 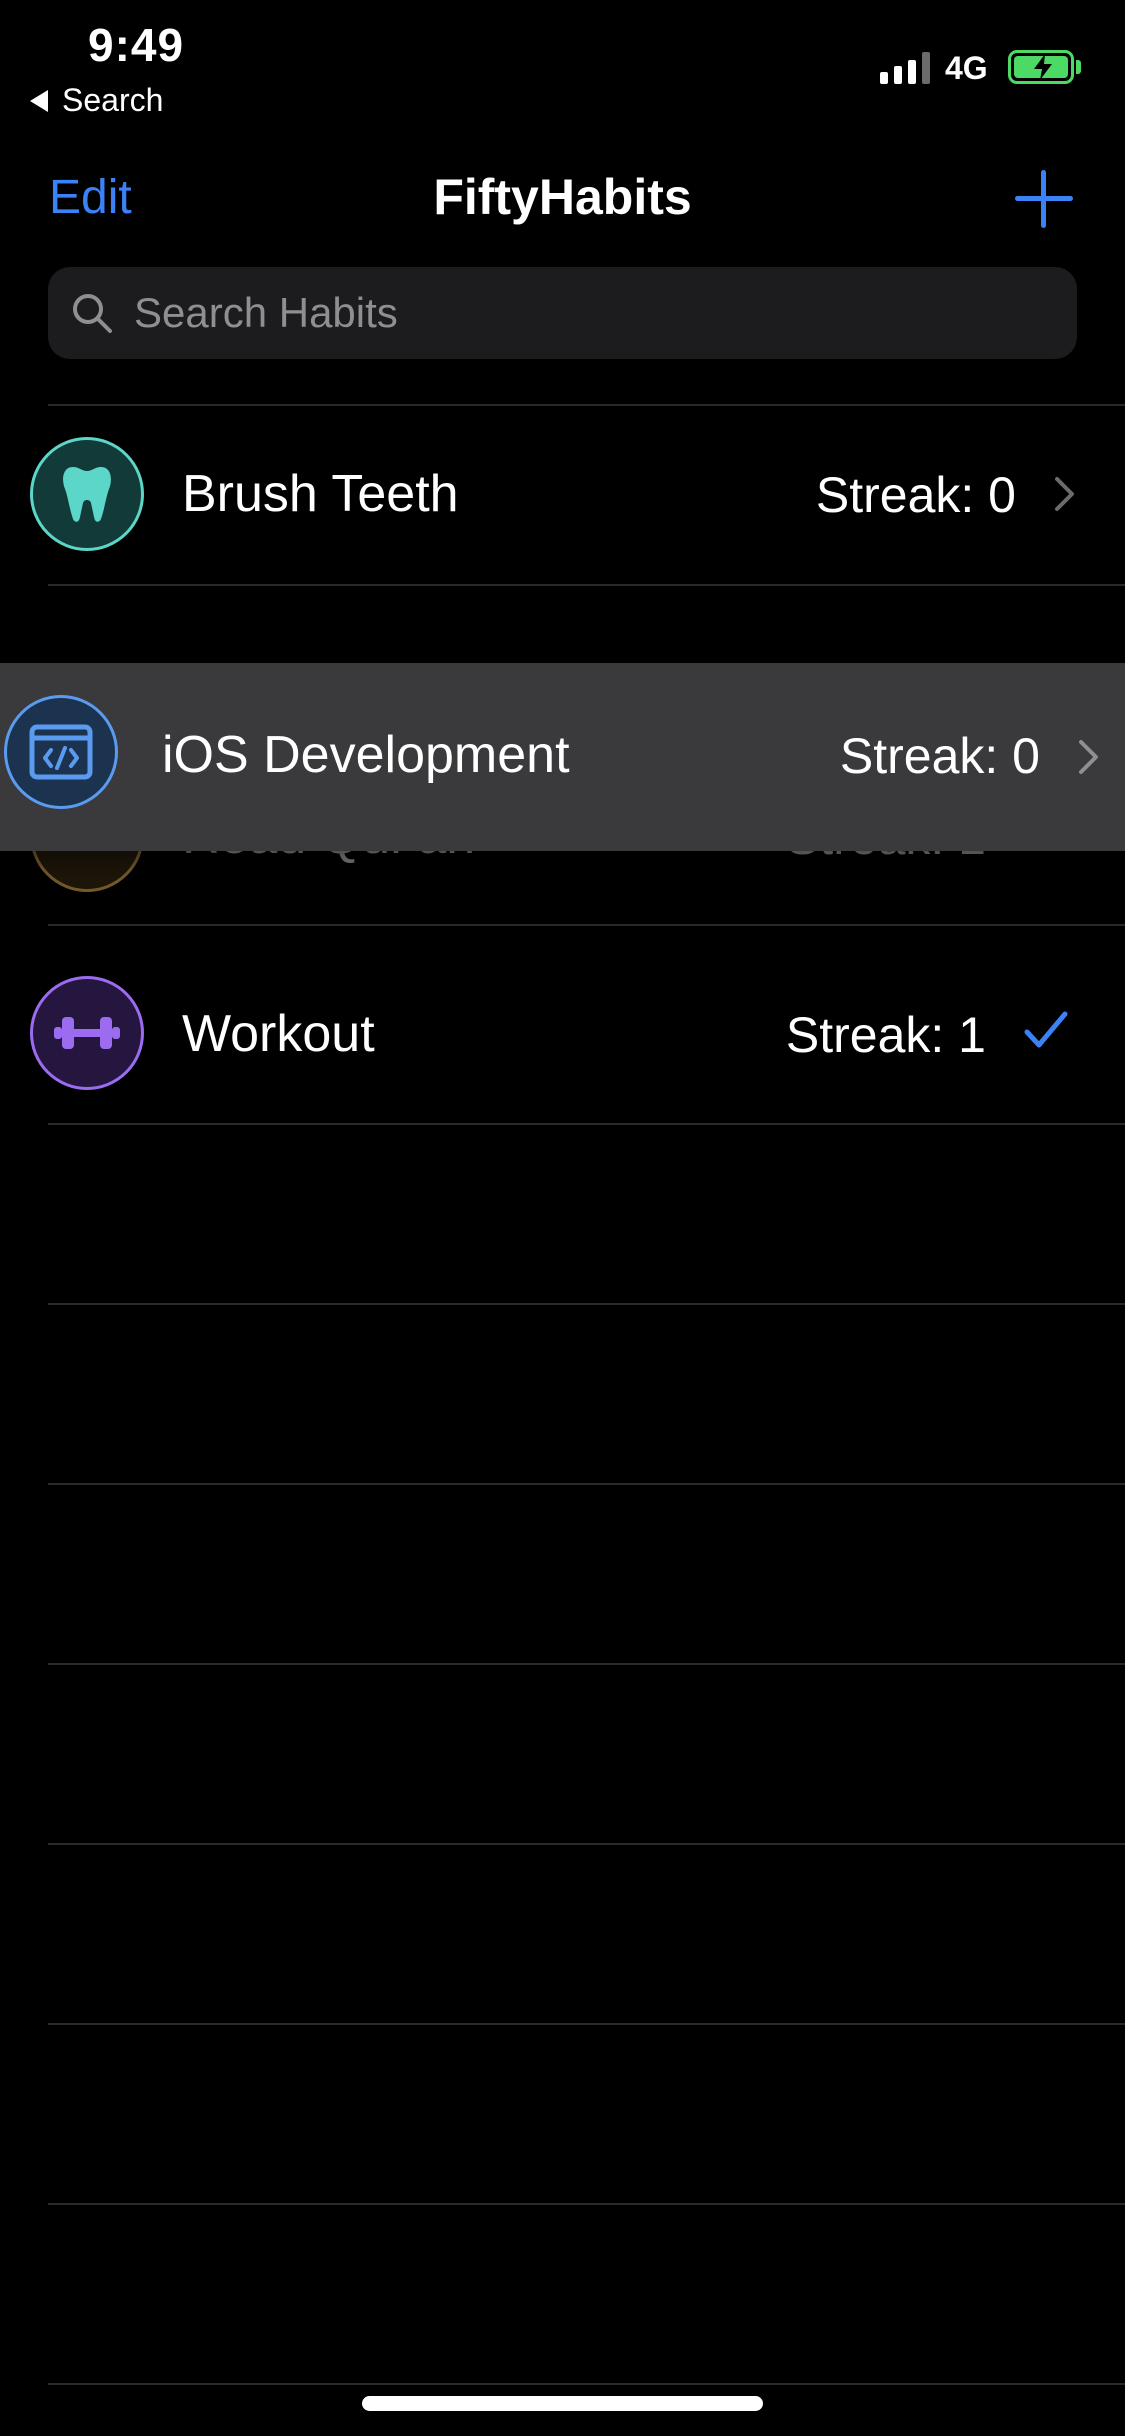 I want to click on habit-row-ios-development-dragging: iOS Development Streak: 0, so click(x=562, y=757).